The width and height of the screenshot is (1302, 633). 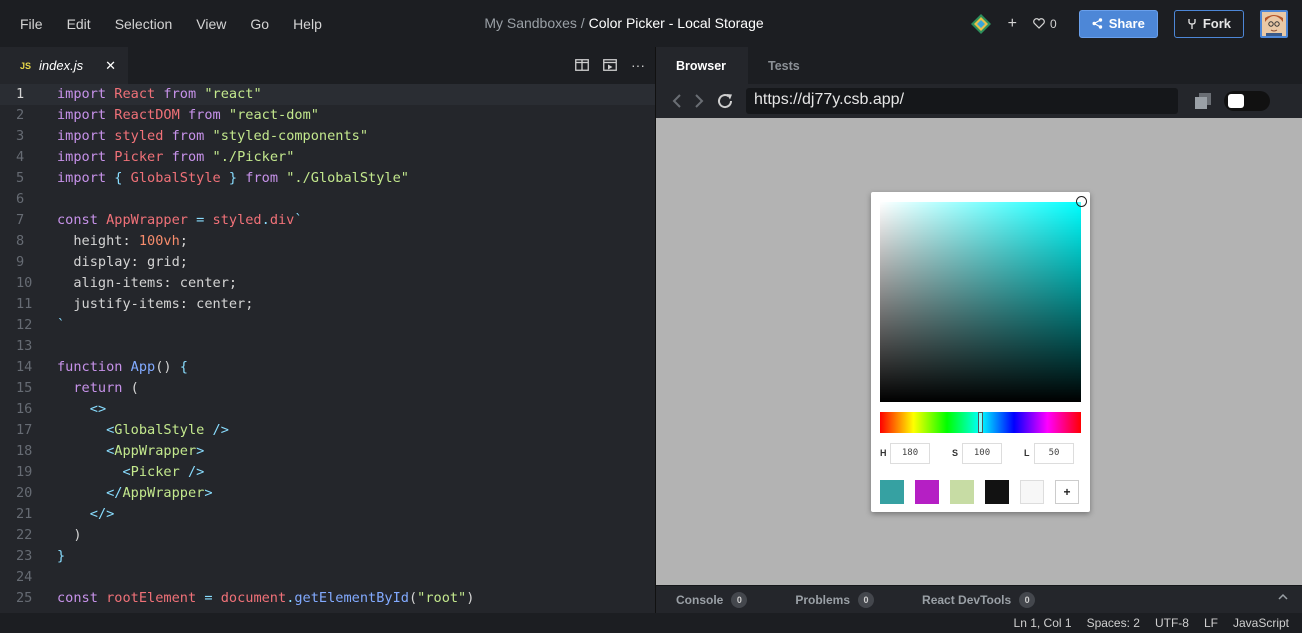 What do you see at coordinates (327, 241) in the screenshot?
I see `code-line: 8 height: 100vh;` at bounding box center [327, 241].